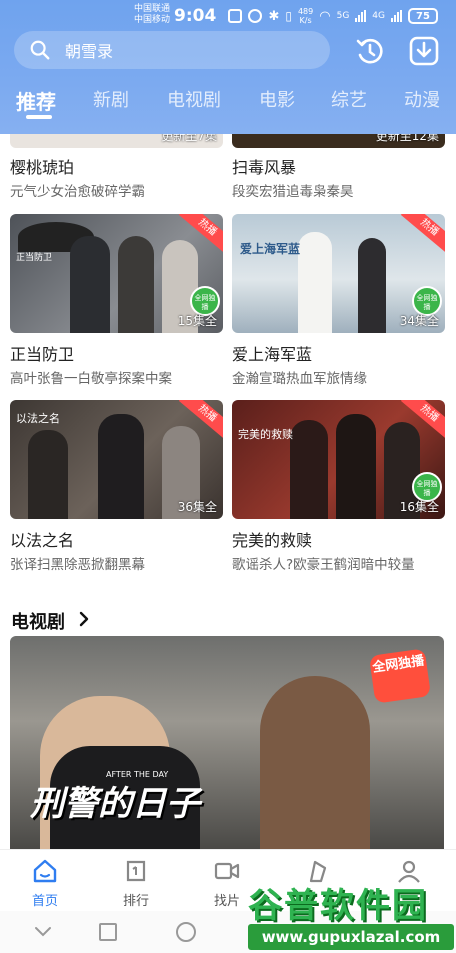  Describe the element at coordinates (272, 353) in the screenshot. I see `card-title: 爱上海军蓝` at that location.